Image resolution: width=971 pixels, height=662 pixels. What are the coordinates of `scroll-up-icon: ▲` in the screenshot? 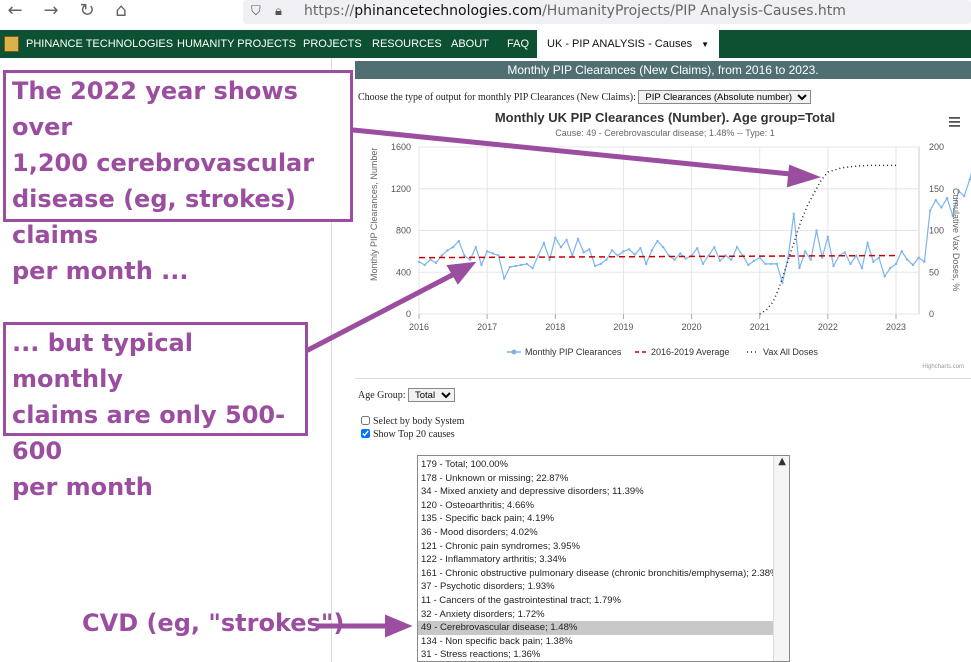 It's located at (782, 461).